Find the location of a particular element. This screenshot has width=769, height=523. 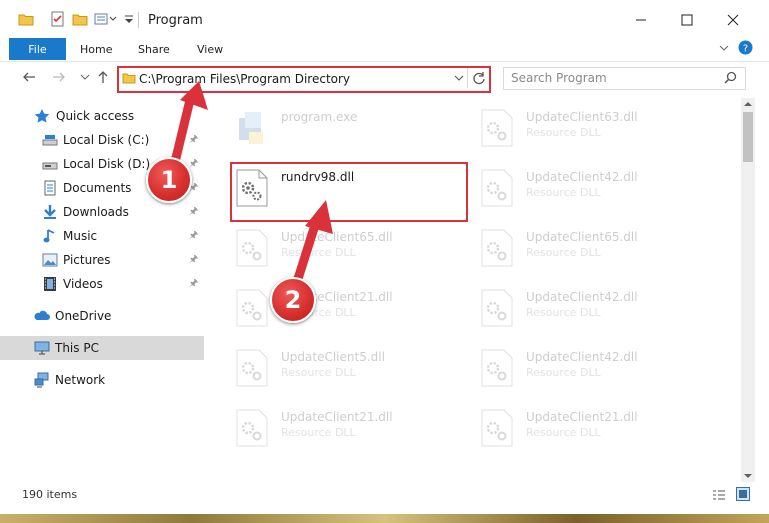

step-1-badge: 1 is located at coordinates (169, 180).